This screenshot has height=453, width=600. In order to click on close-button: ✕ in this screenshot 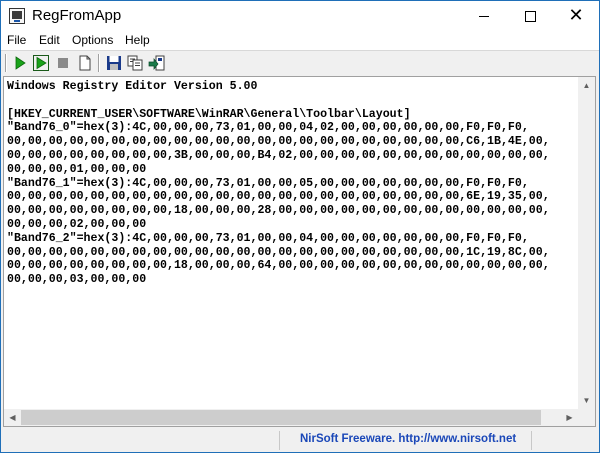, I will do `click(576, 16)`.